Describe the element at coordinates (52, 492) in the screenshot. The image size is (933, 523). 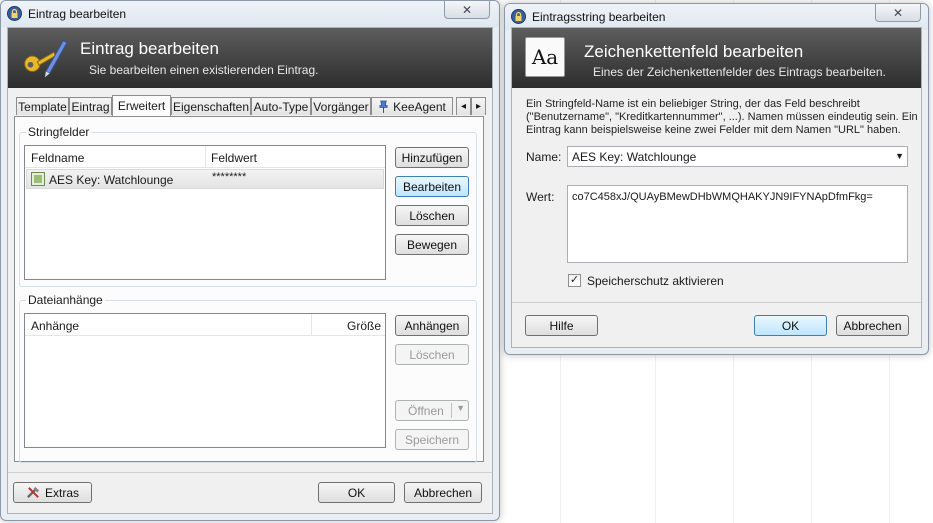
I see `extras-button: Extras` at that location.